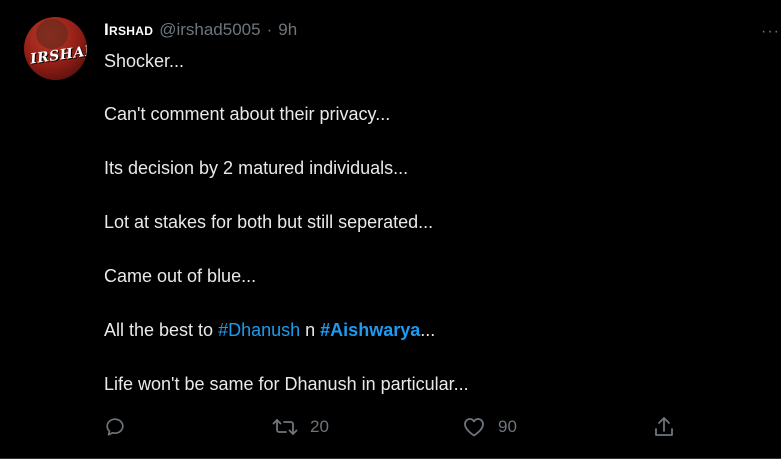  I want to click on tweet-line-6-mid: n, so click(310, 330).